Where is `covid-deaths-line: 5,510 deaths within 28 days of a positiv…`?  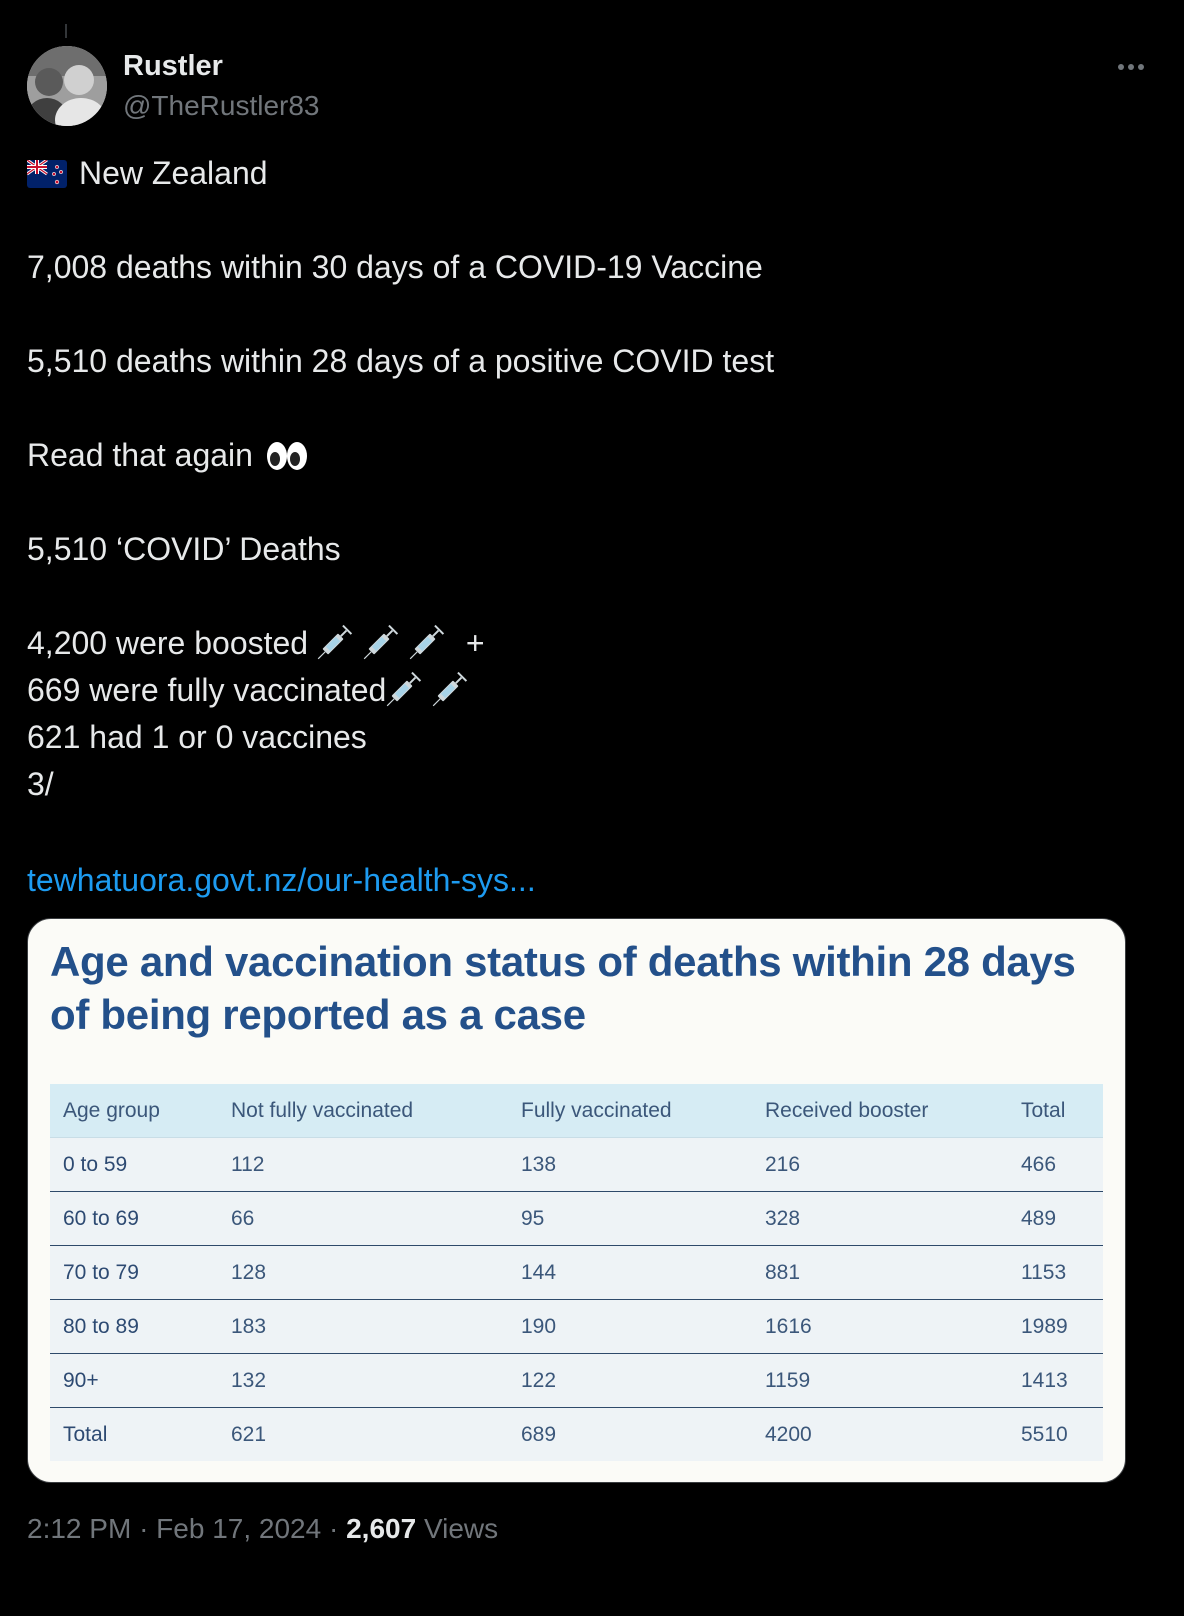 covid-deaths-line: 5,510 deaths within 28 days of a positiv… is located at coordinates (401, 361).